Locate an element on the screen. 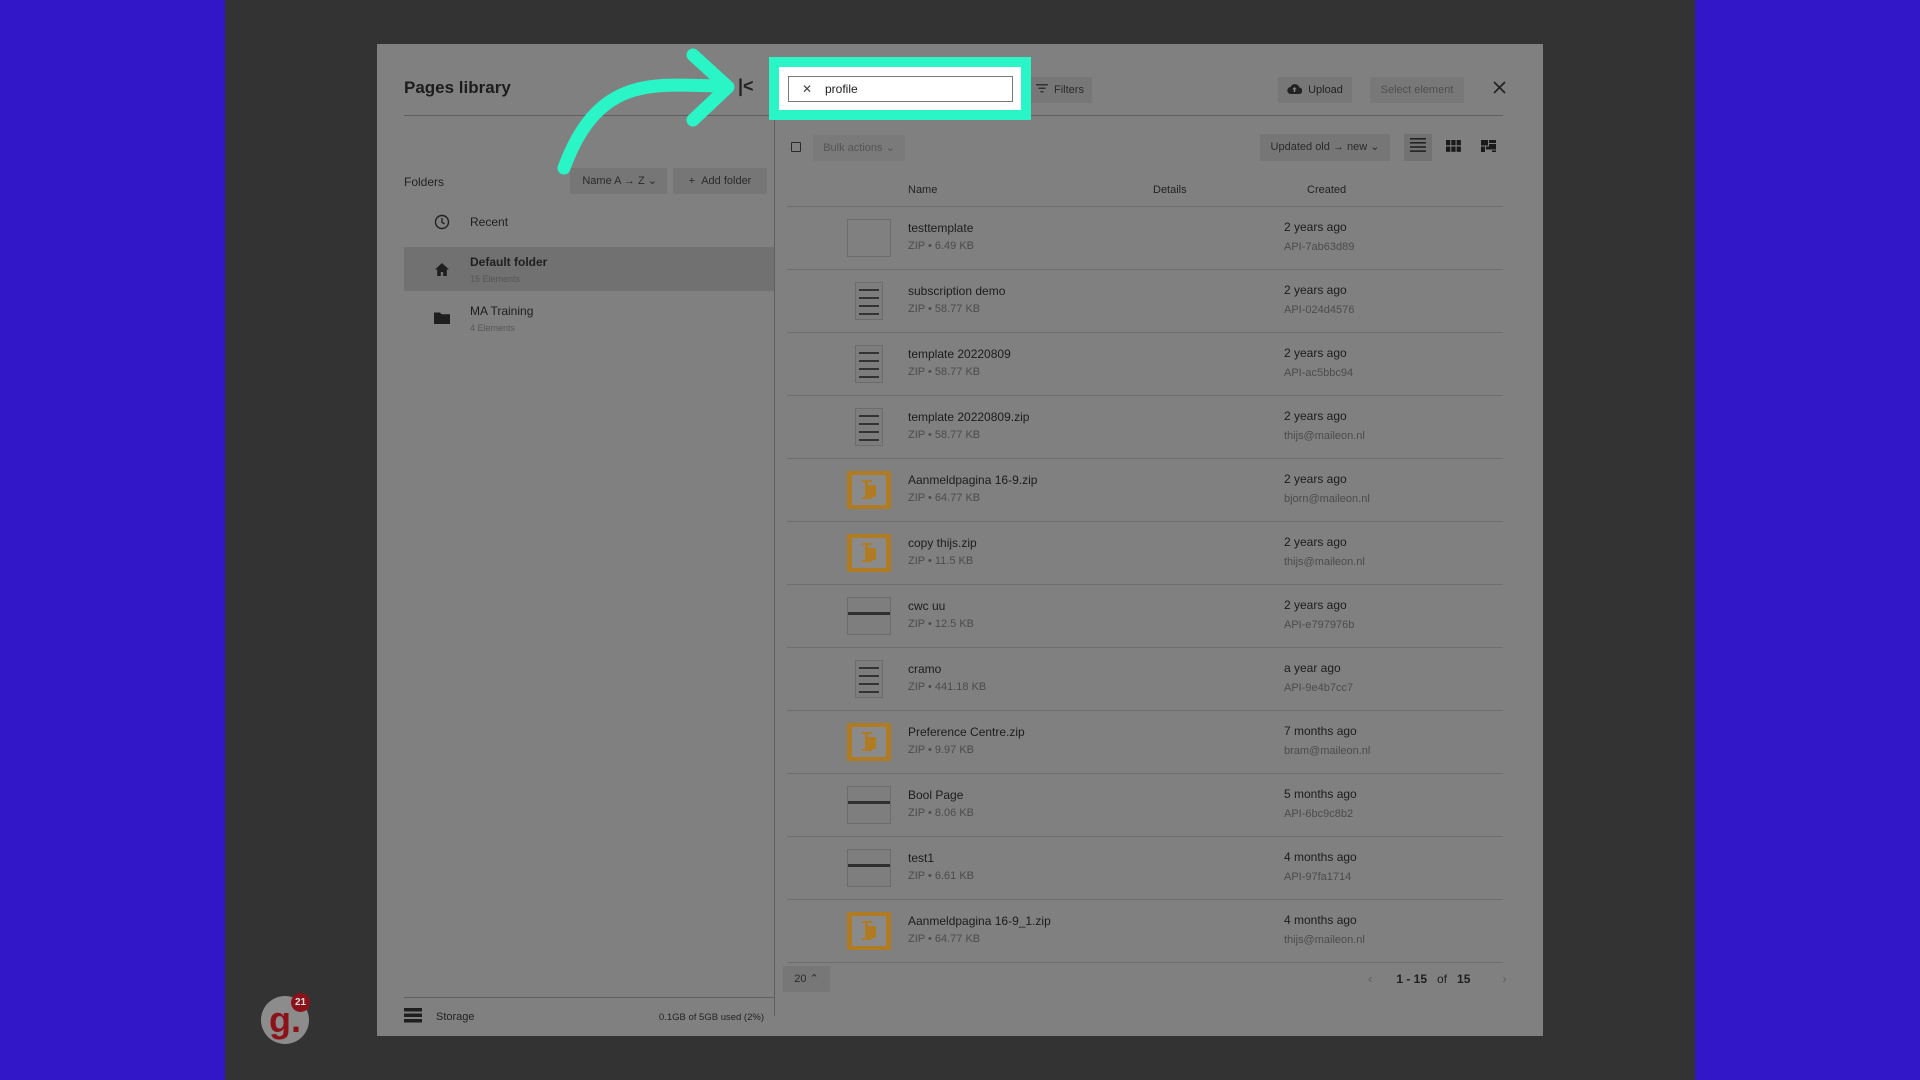 The height and width of the screenshot is (1080, 1920). list-view-button is located at coordinates (1418, 147).